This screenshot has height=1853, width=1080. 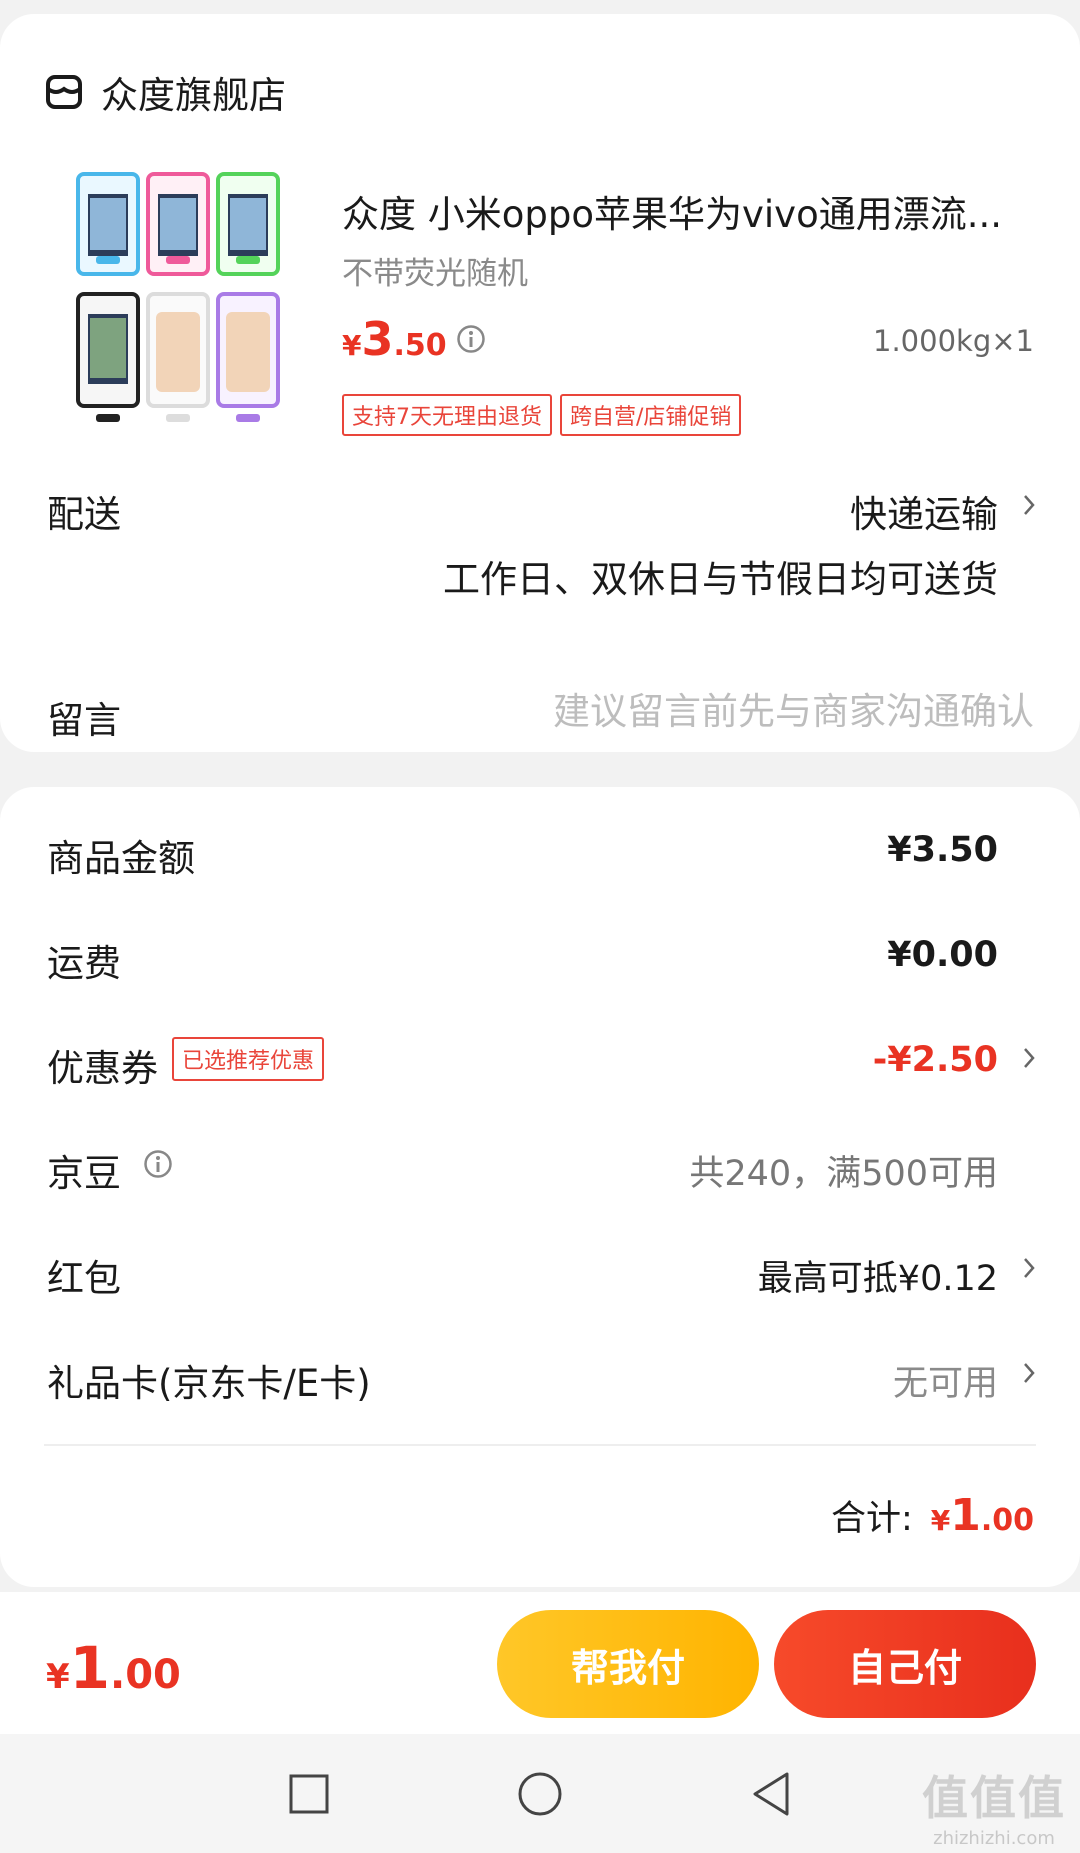 I want to click on jingdou-info-icon, so click(x=158, y=1164).